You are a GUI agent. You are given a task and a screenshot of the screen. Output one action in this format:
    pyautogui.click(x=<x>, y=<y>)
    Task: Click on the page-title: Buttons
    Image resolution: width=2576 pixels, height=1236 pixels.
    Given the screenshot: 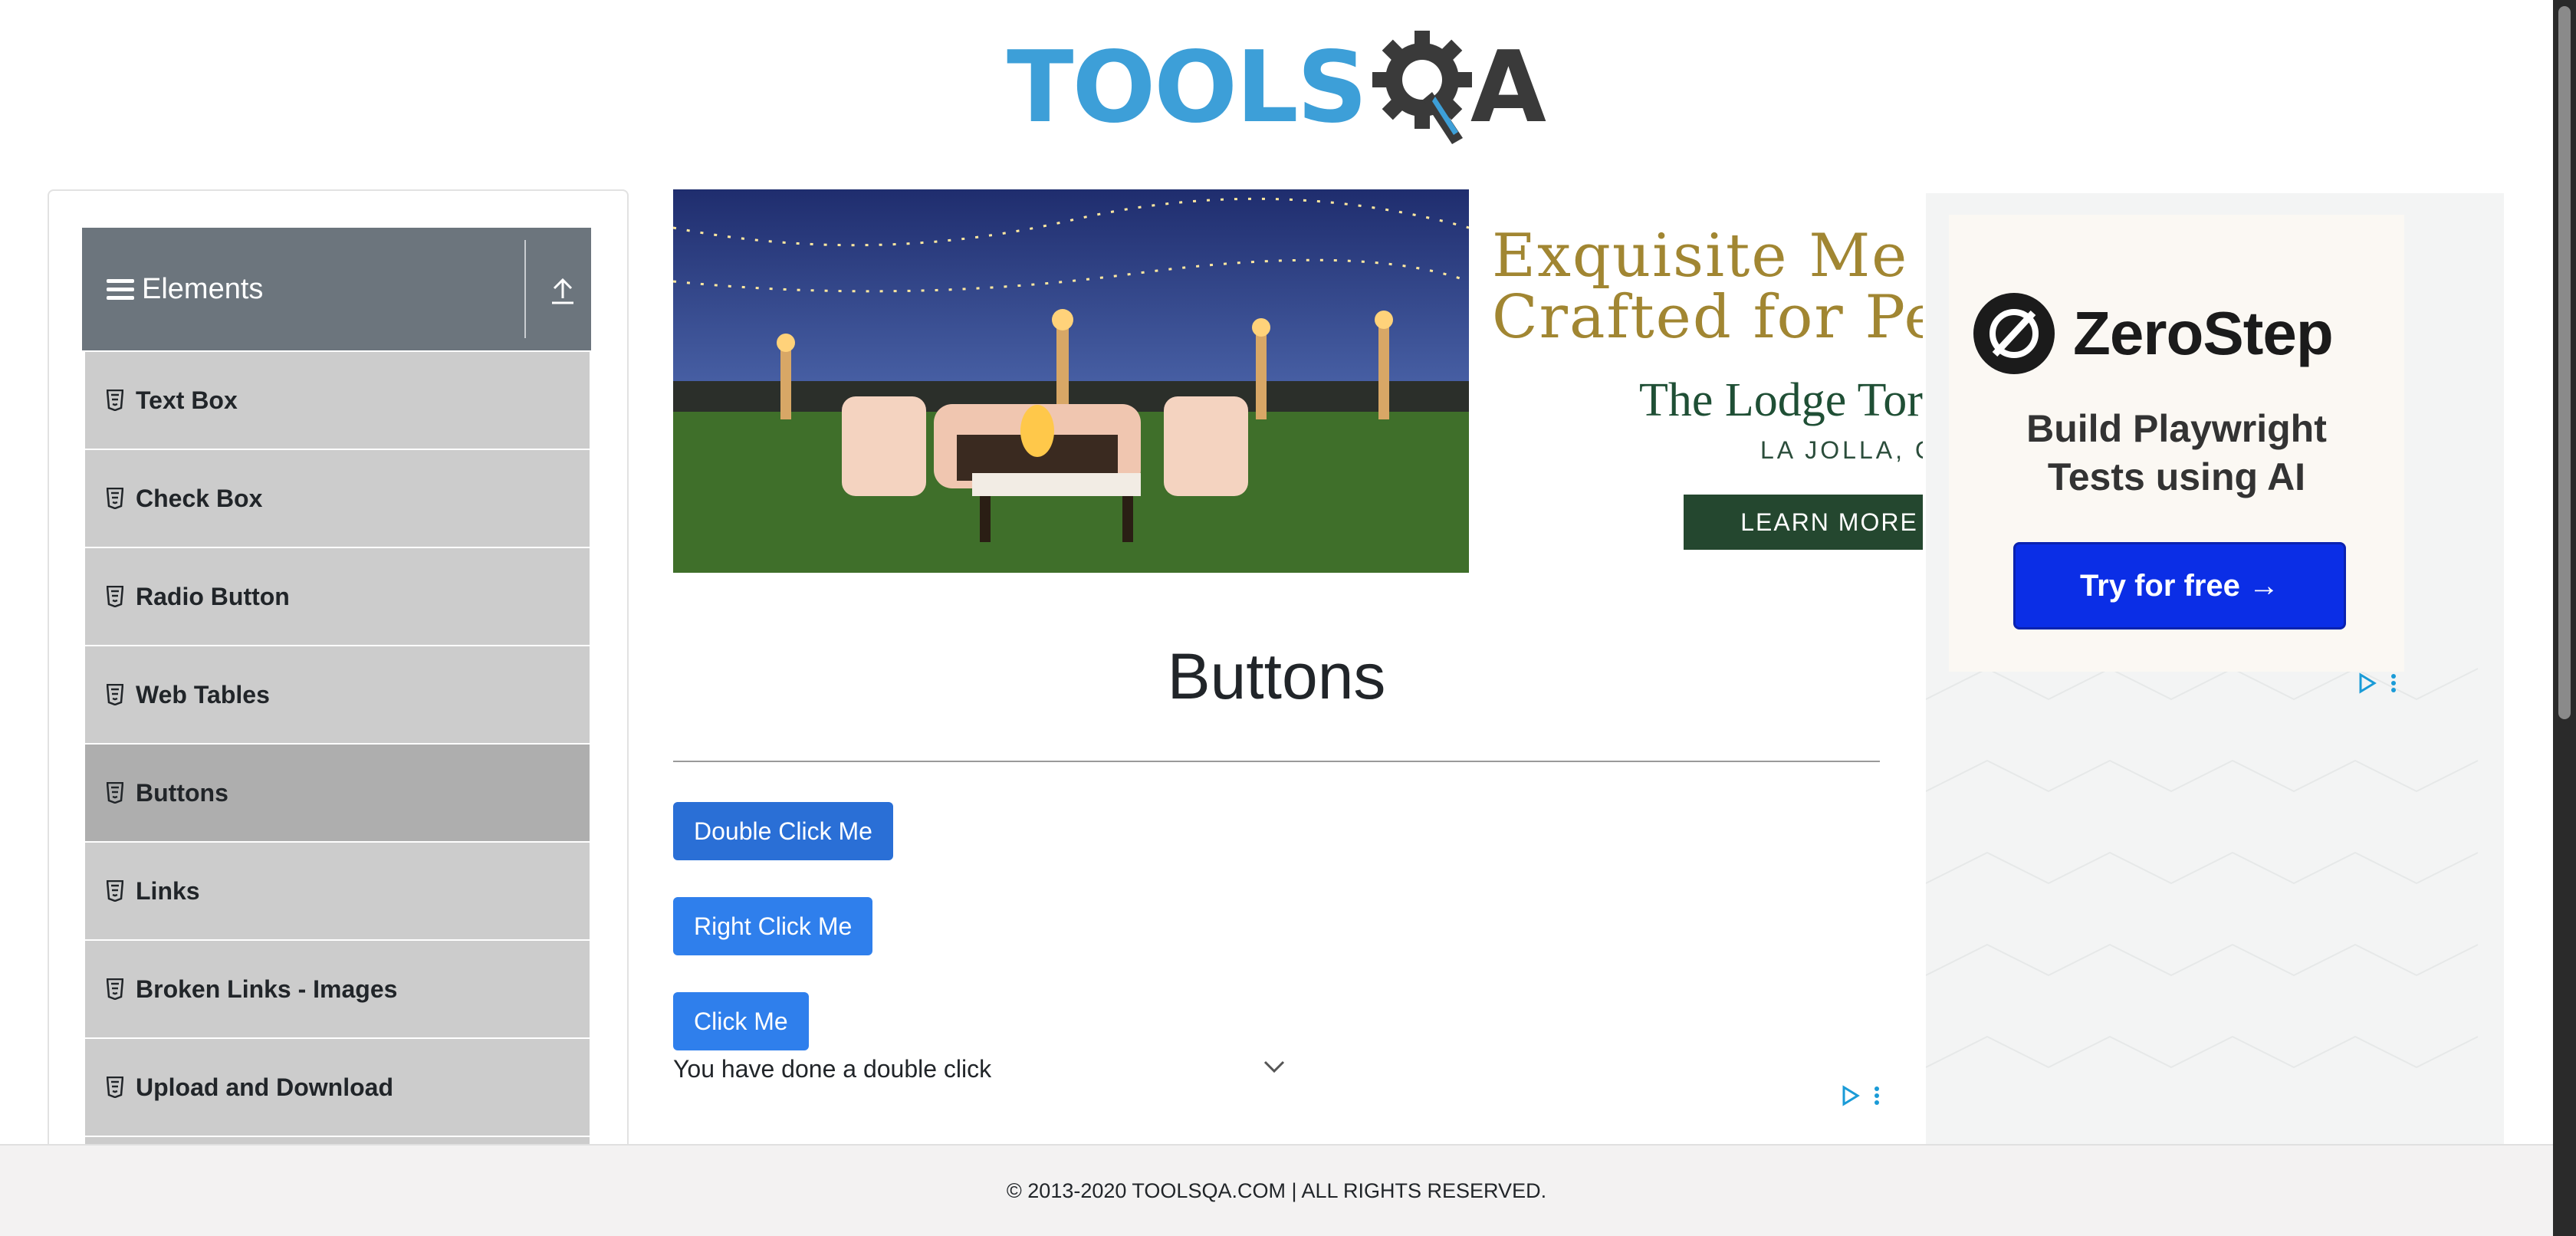 What is the action you would take?
    pyautogui.click(x=1276, y=676)
    